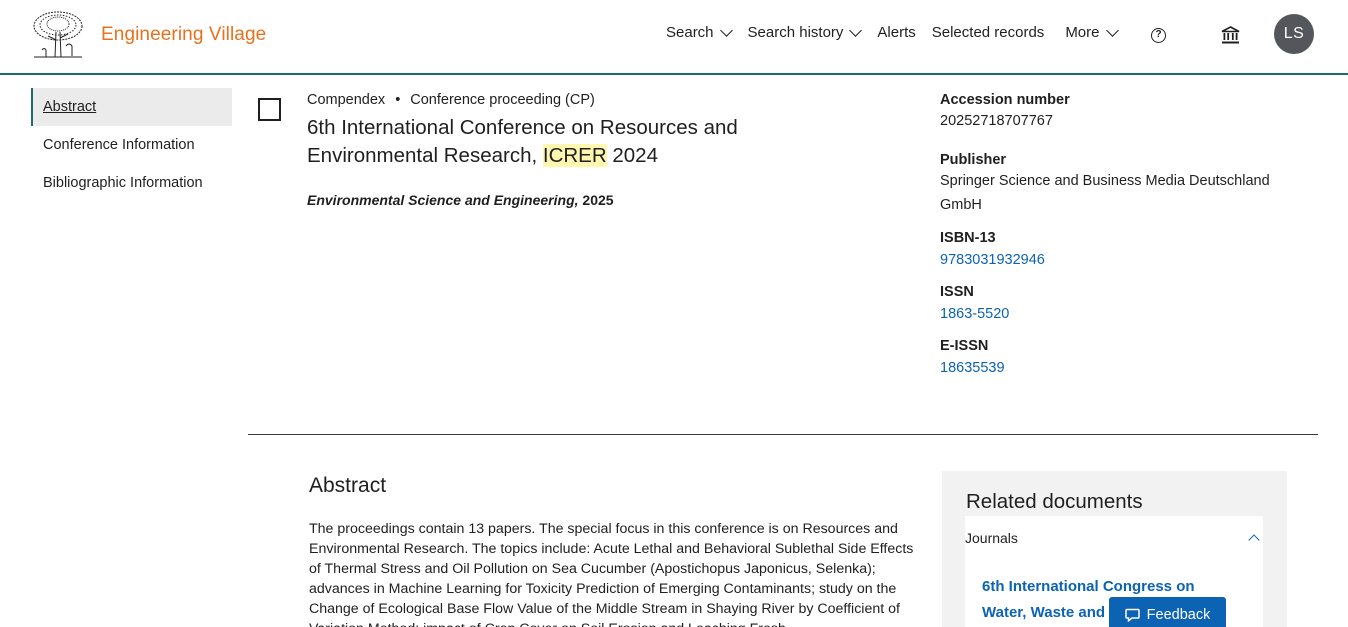 The height and width of the screenshot is (627, 1348). I want to click on document-type: Conference proceeding (CP), so click(502, 100).